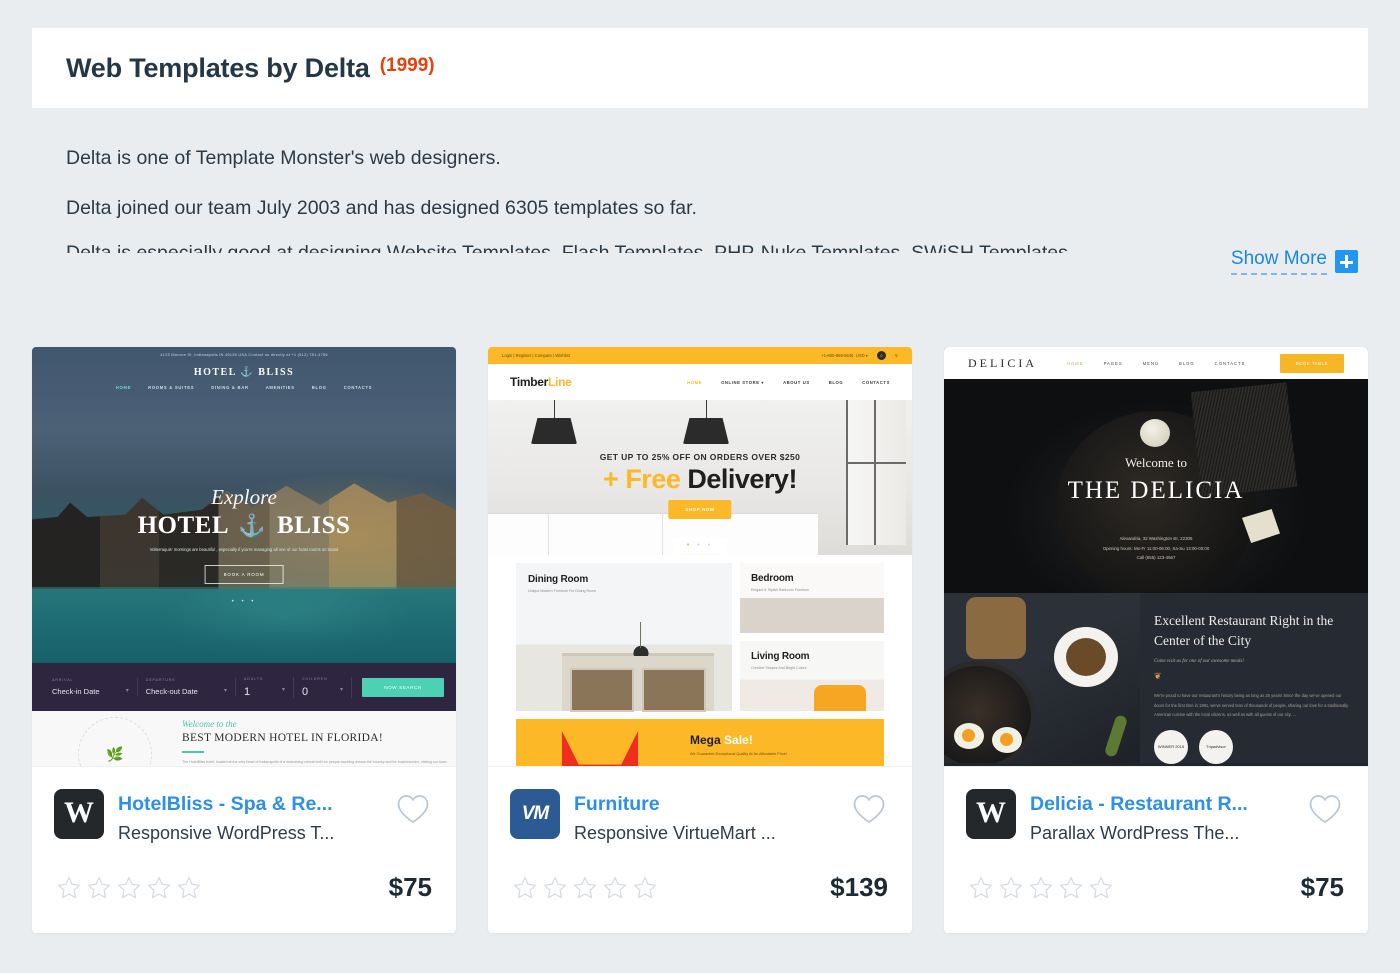 This screenshot has height=973, width=1400. Describe the element at coordinates (171, 691) in the screenshot. I see `field-value: Check-out Date` at that location.